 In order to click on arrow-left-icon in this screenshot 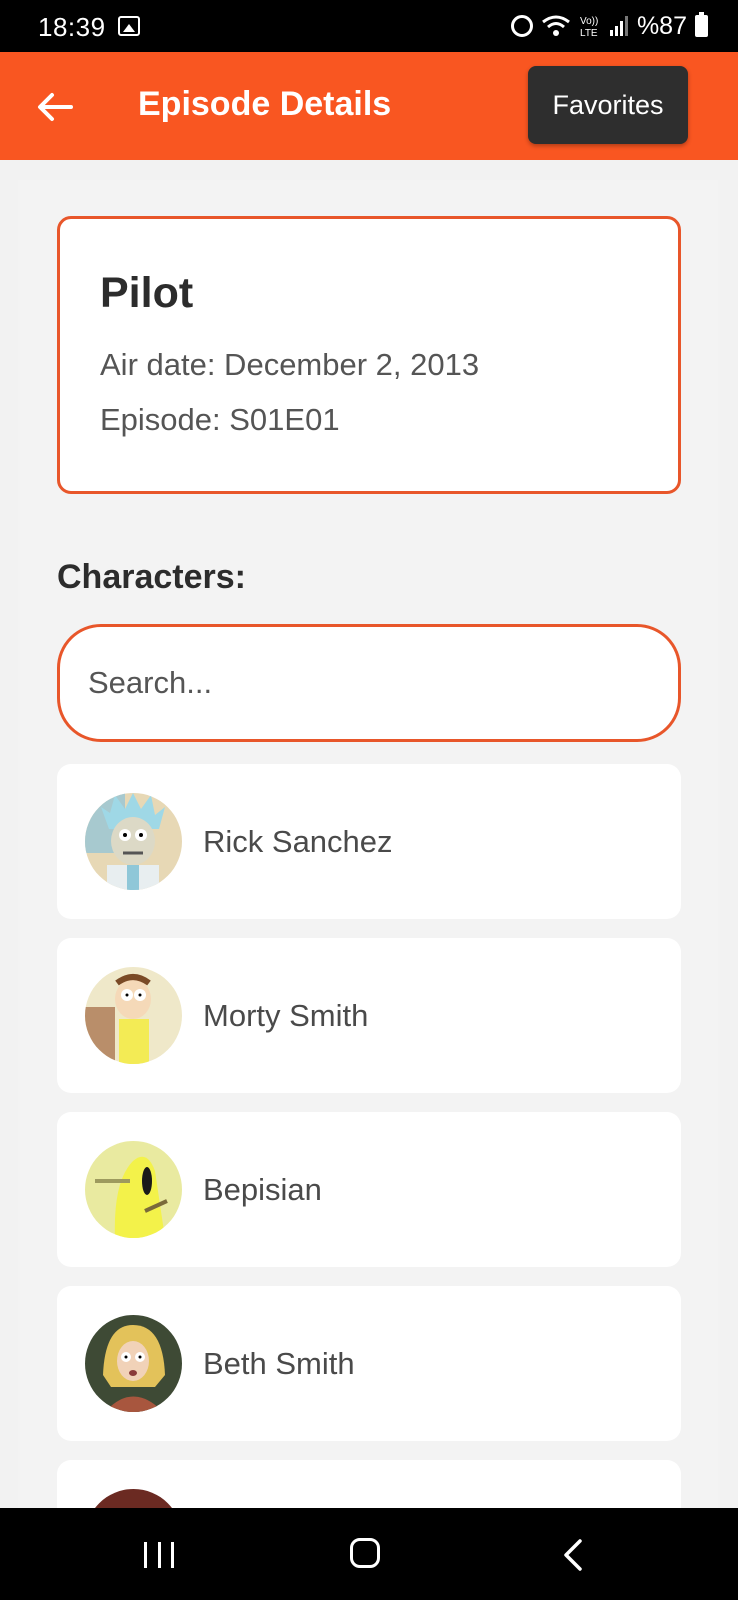, I will do `click(55, 107)`.